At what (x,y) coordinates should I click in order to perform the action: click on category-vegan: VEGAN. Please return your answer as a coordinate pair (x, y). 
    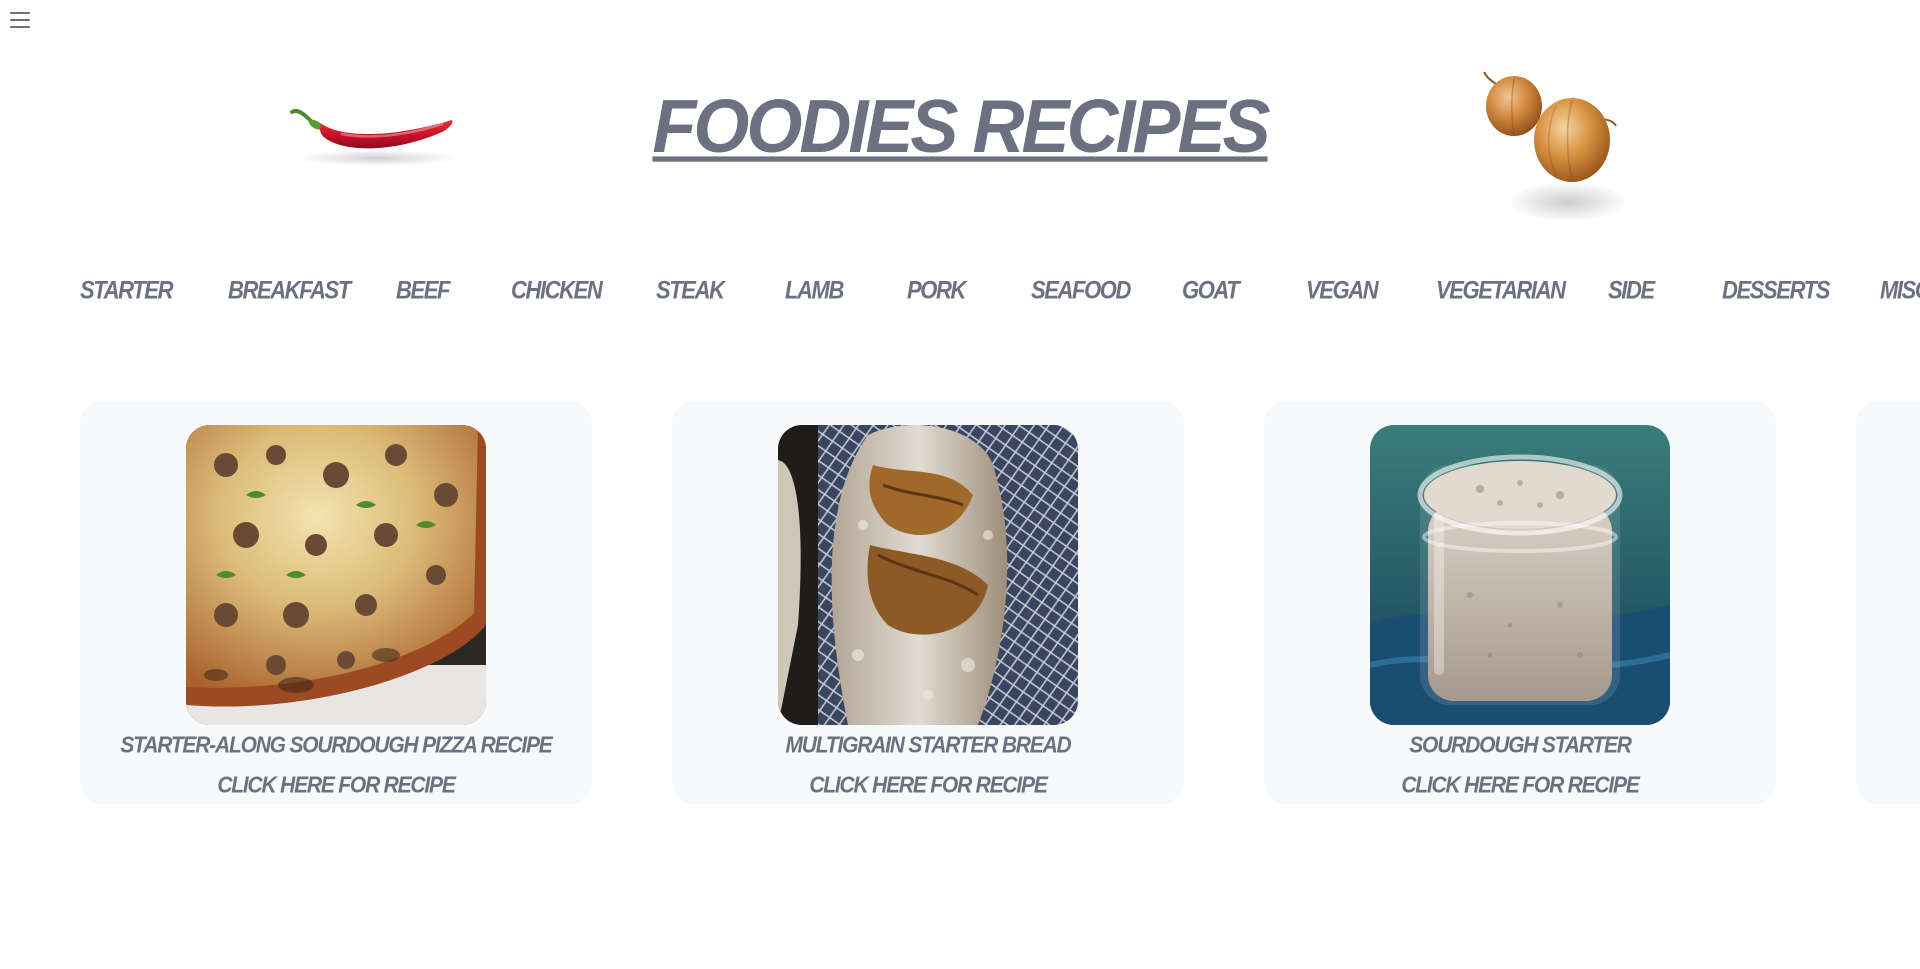
    Looking at the image, I should click on (1342, 290).